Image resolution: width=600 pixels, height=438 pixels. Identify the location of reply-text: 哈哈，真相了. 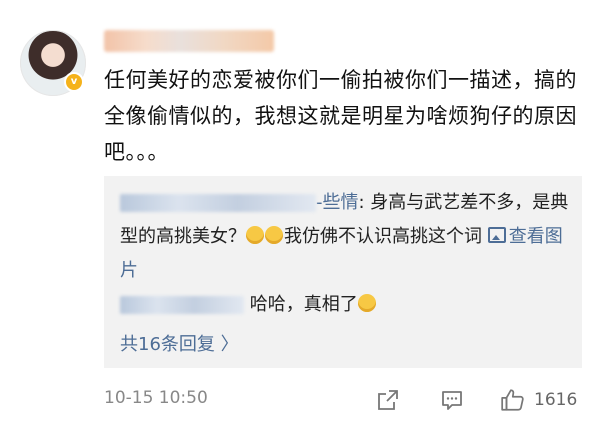
(303, 304).